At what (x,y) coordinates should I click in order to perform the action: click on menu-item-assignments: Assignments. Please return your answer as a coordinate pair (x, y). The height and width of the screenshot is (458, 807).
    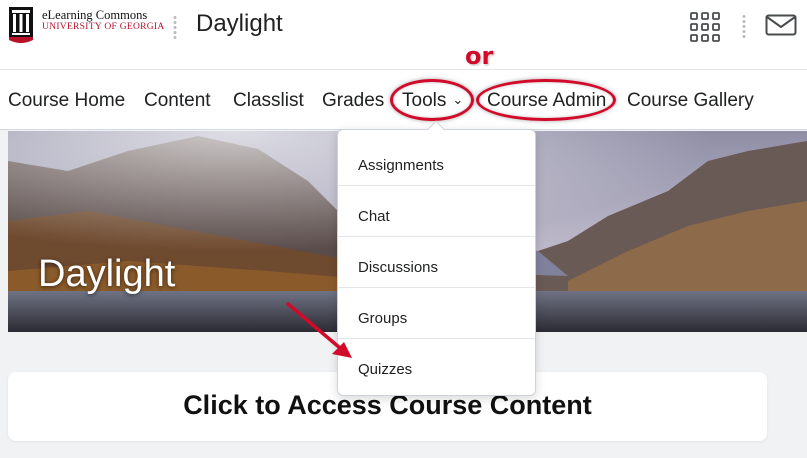
    Looking at the image, I should click on (436, 160).